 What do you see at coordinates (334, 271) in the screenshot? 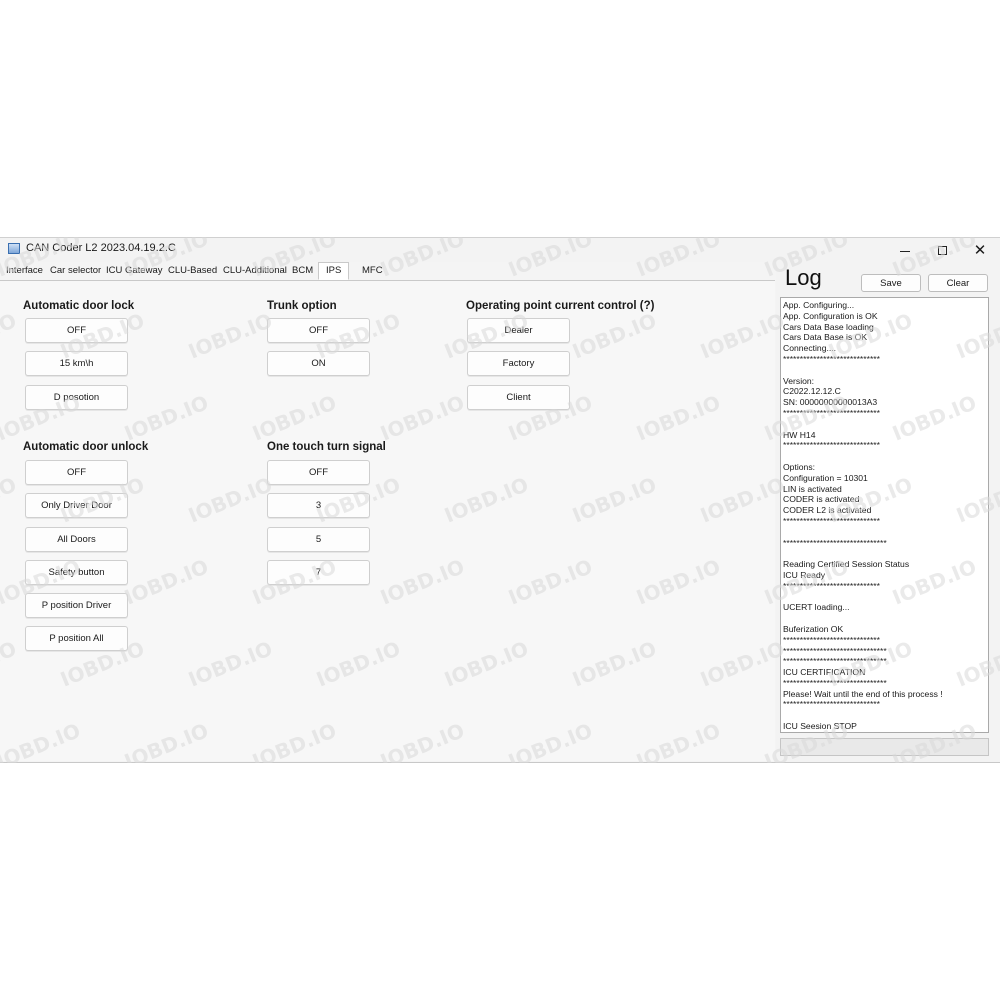
I see `tab-ips: IPS` at bounding box center [334, 271].